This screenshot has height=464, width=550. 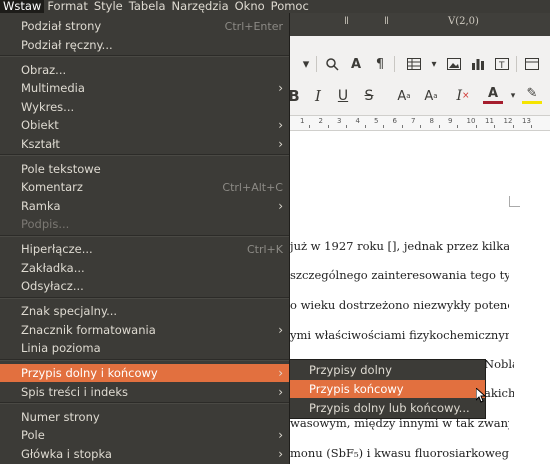 What do you see at coordinates (493, 95) in the screenshot?
I see `text-color-icon: A` at bounding box center [493, 95].